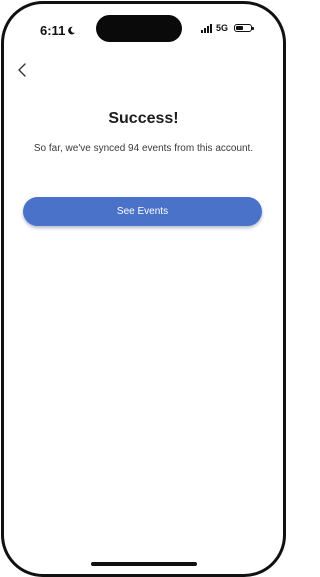 The width and height of the screenshot is (320, 577). I want to click on dynamic-island, so click(139, 28).